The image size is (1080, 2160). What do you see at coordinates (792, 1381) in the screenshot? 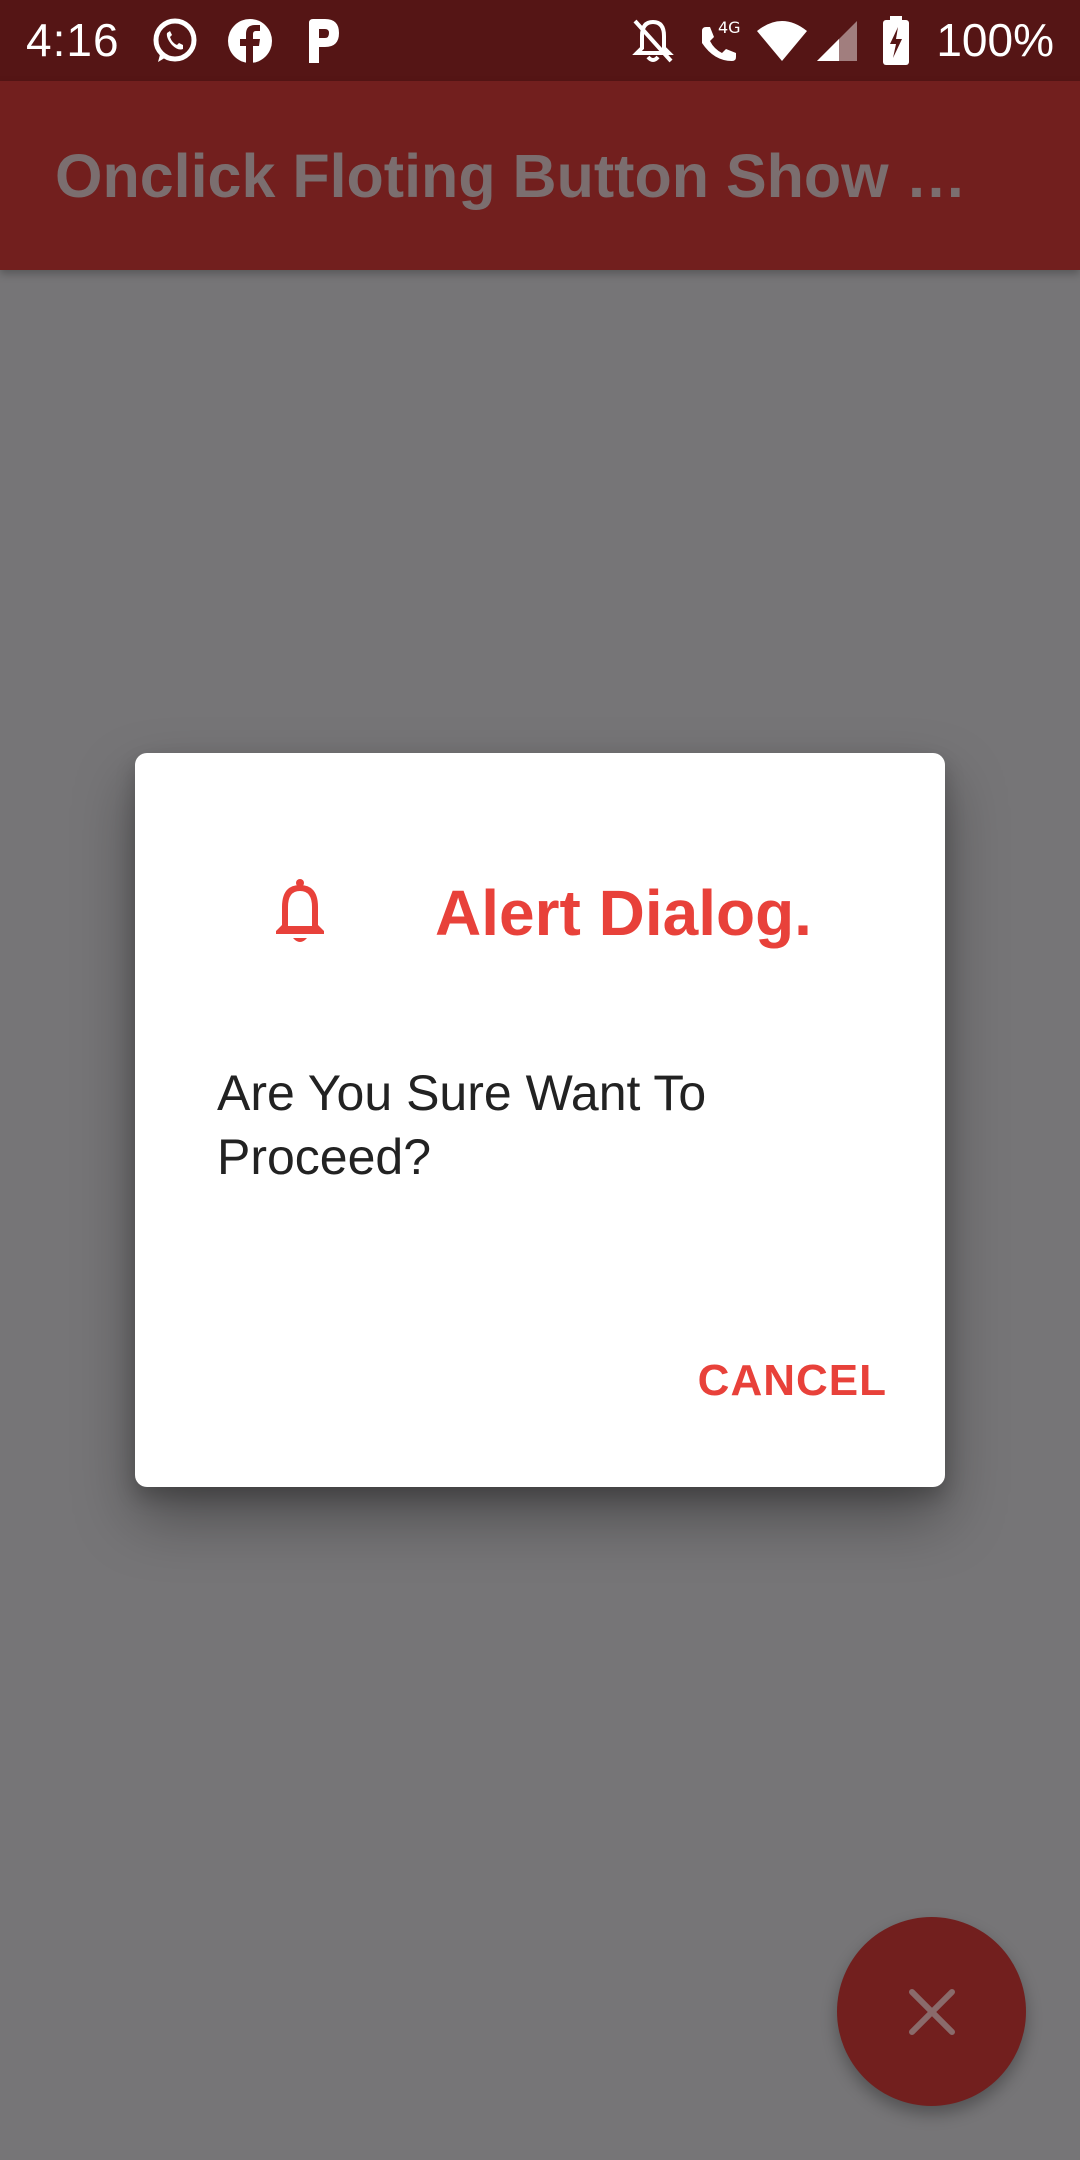
I see `cancel-button: CANCEL` at bounding box center [792, 1381].